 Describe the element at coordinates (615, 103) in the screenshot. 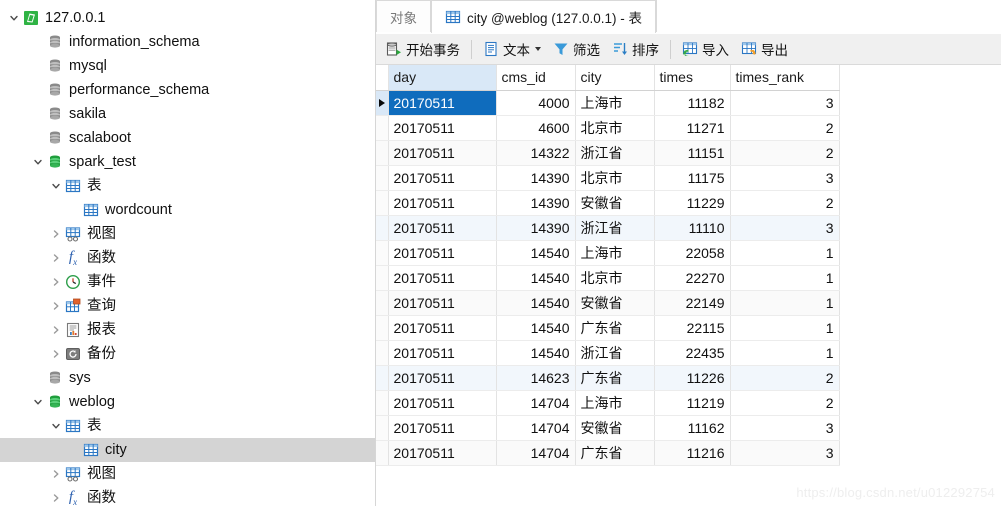

I see `cell-city: 上海市` at that location.